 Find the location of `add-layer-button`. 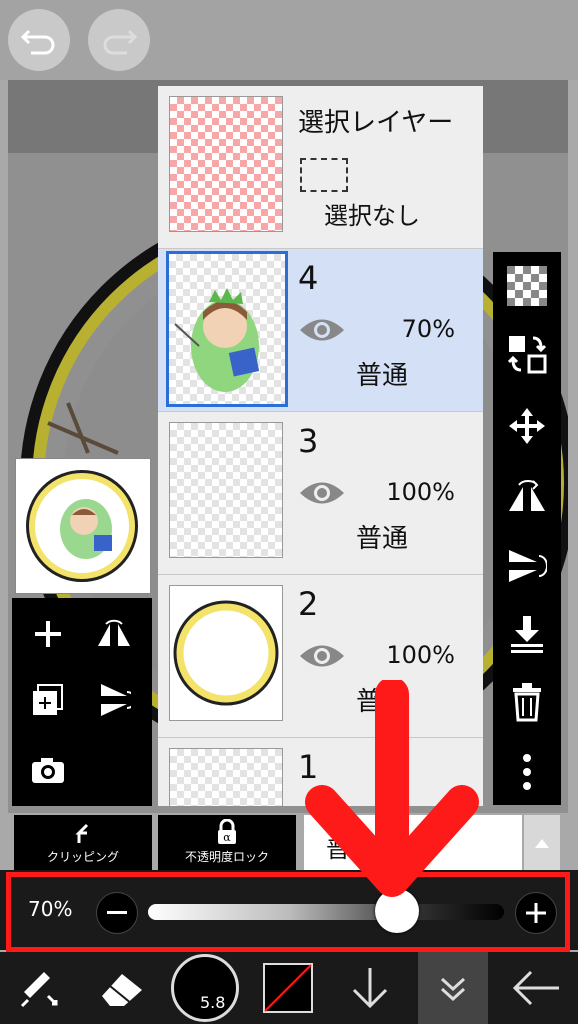

add-layer-button is located at coordinates (48, 634).